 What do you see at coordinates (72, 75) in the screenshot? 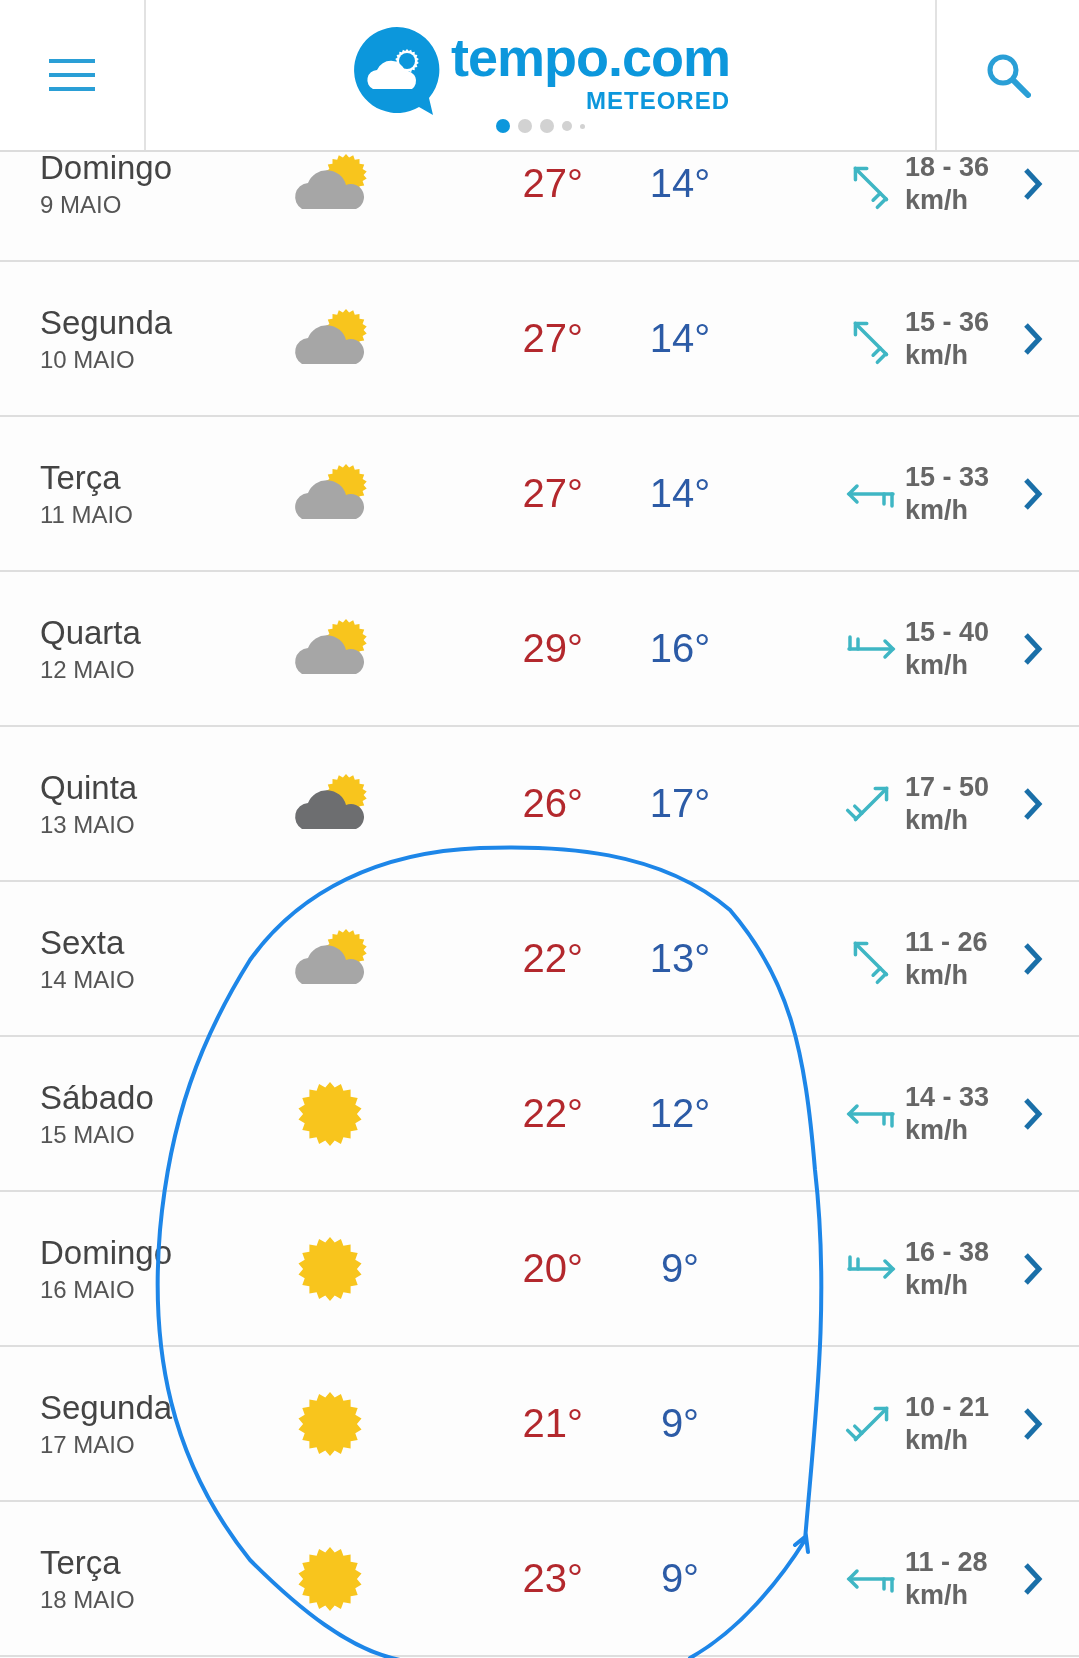
I see `menu-icon` at bounding box center [72, 75].